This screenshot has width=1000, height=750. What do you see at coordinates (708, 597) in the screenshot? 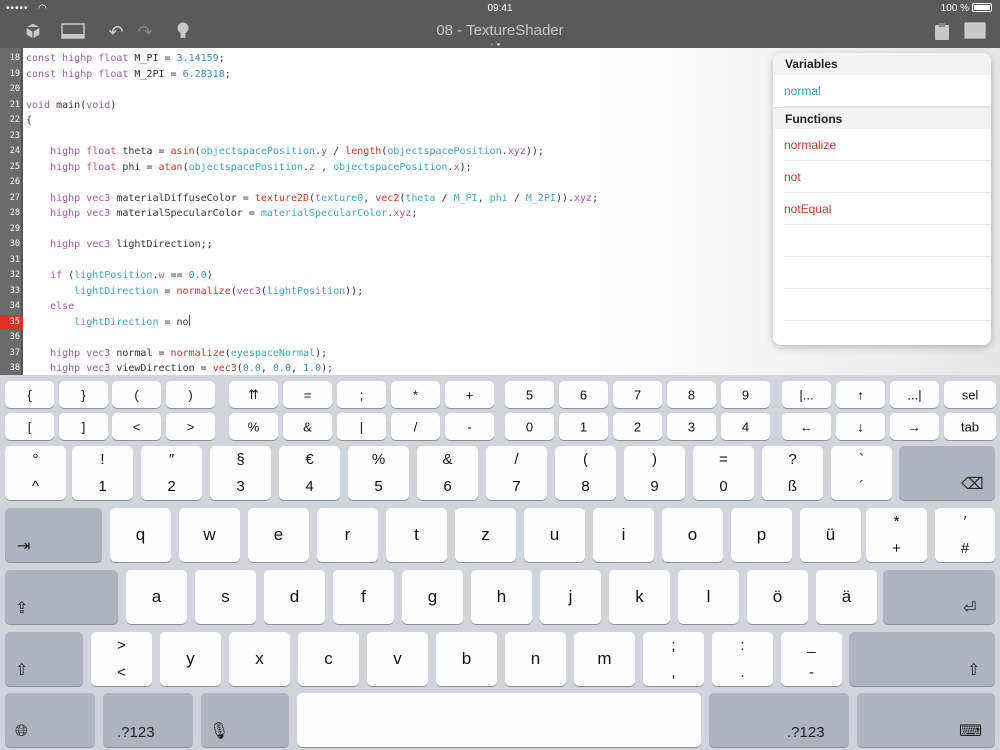
I see `letter-key: l` at bounding box center [708, 597].